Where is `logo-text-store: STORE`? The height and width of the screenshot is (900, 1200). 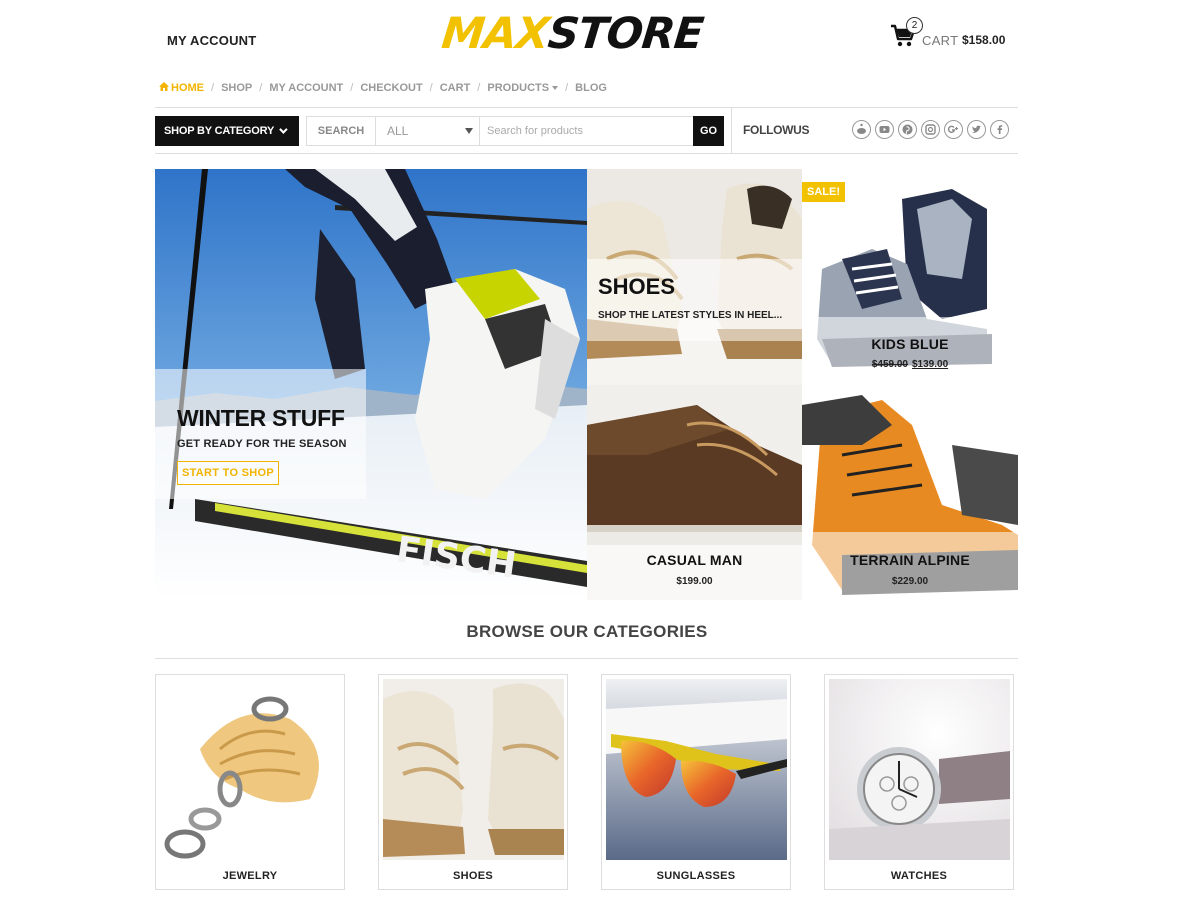 logo-text-store: STORE is located at coordinates (625, 34).